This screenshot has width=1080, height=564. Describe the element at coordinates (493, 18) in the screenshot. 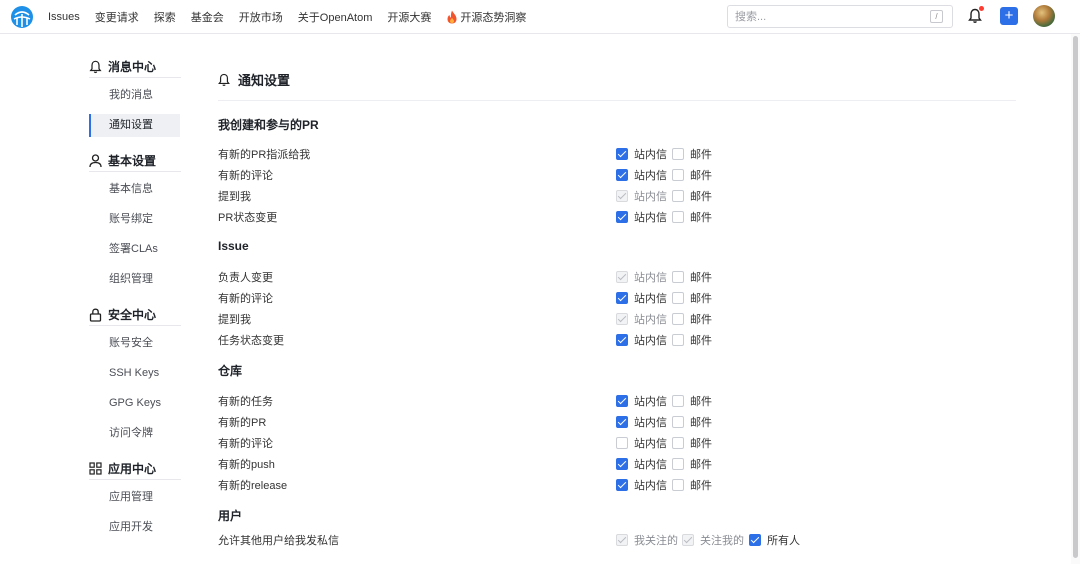

I see `nav-insights-label: 开源态势洞察` at that location.